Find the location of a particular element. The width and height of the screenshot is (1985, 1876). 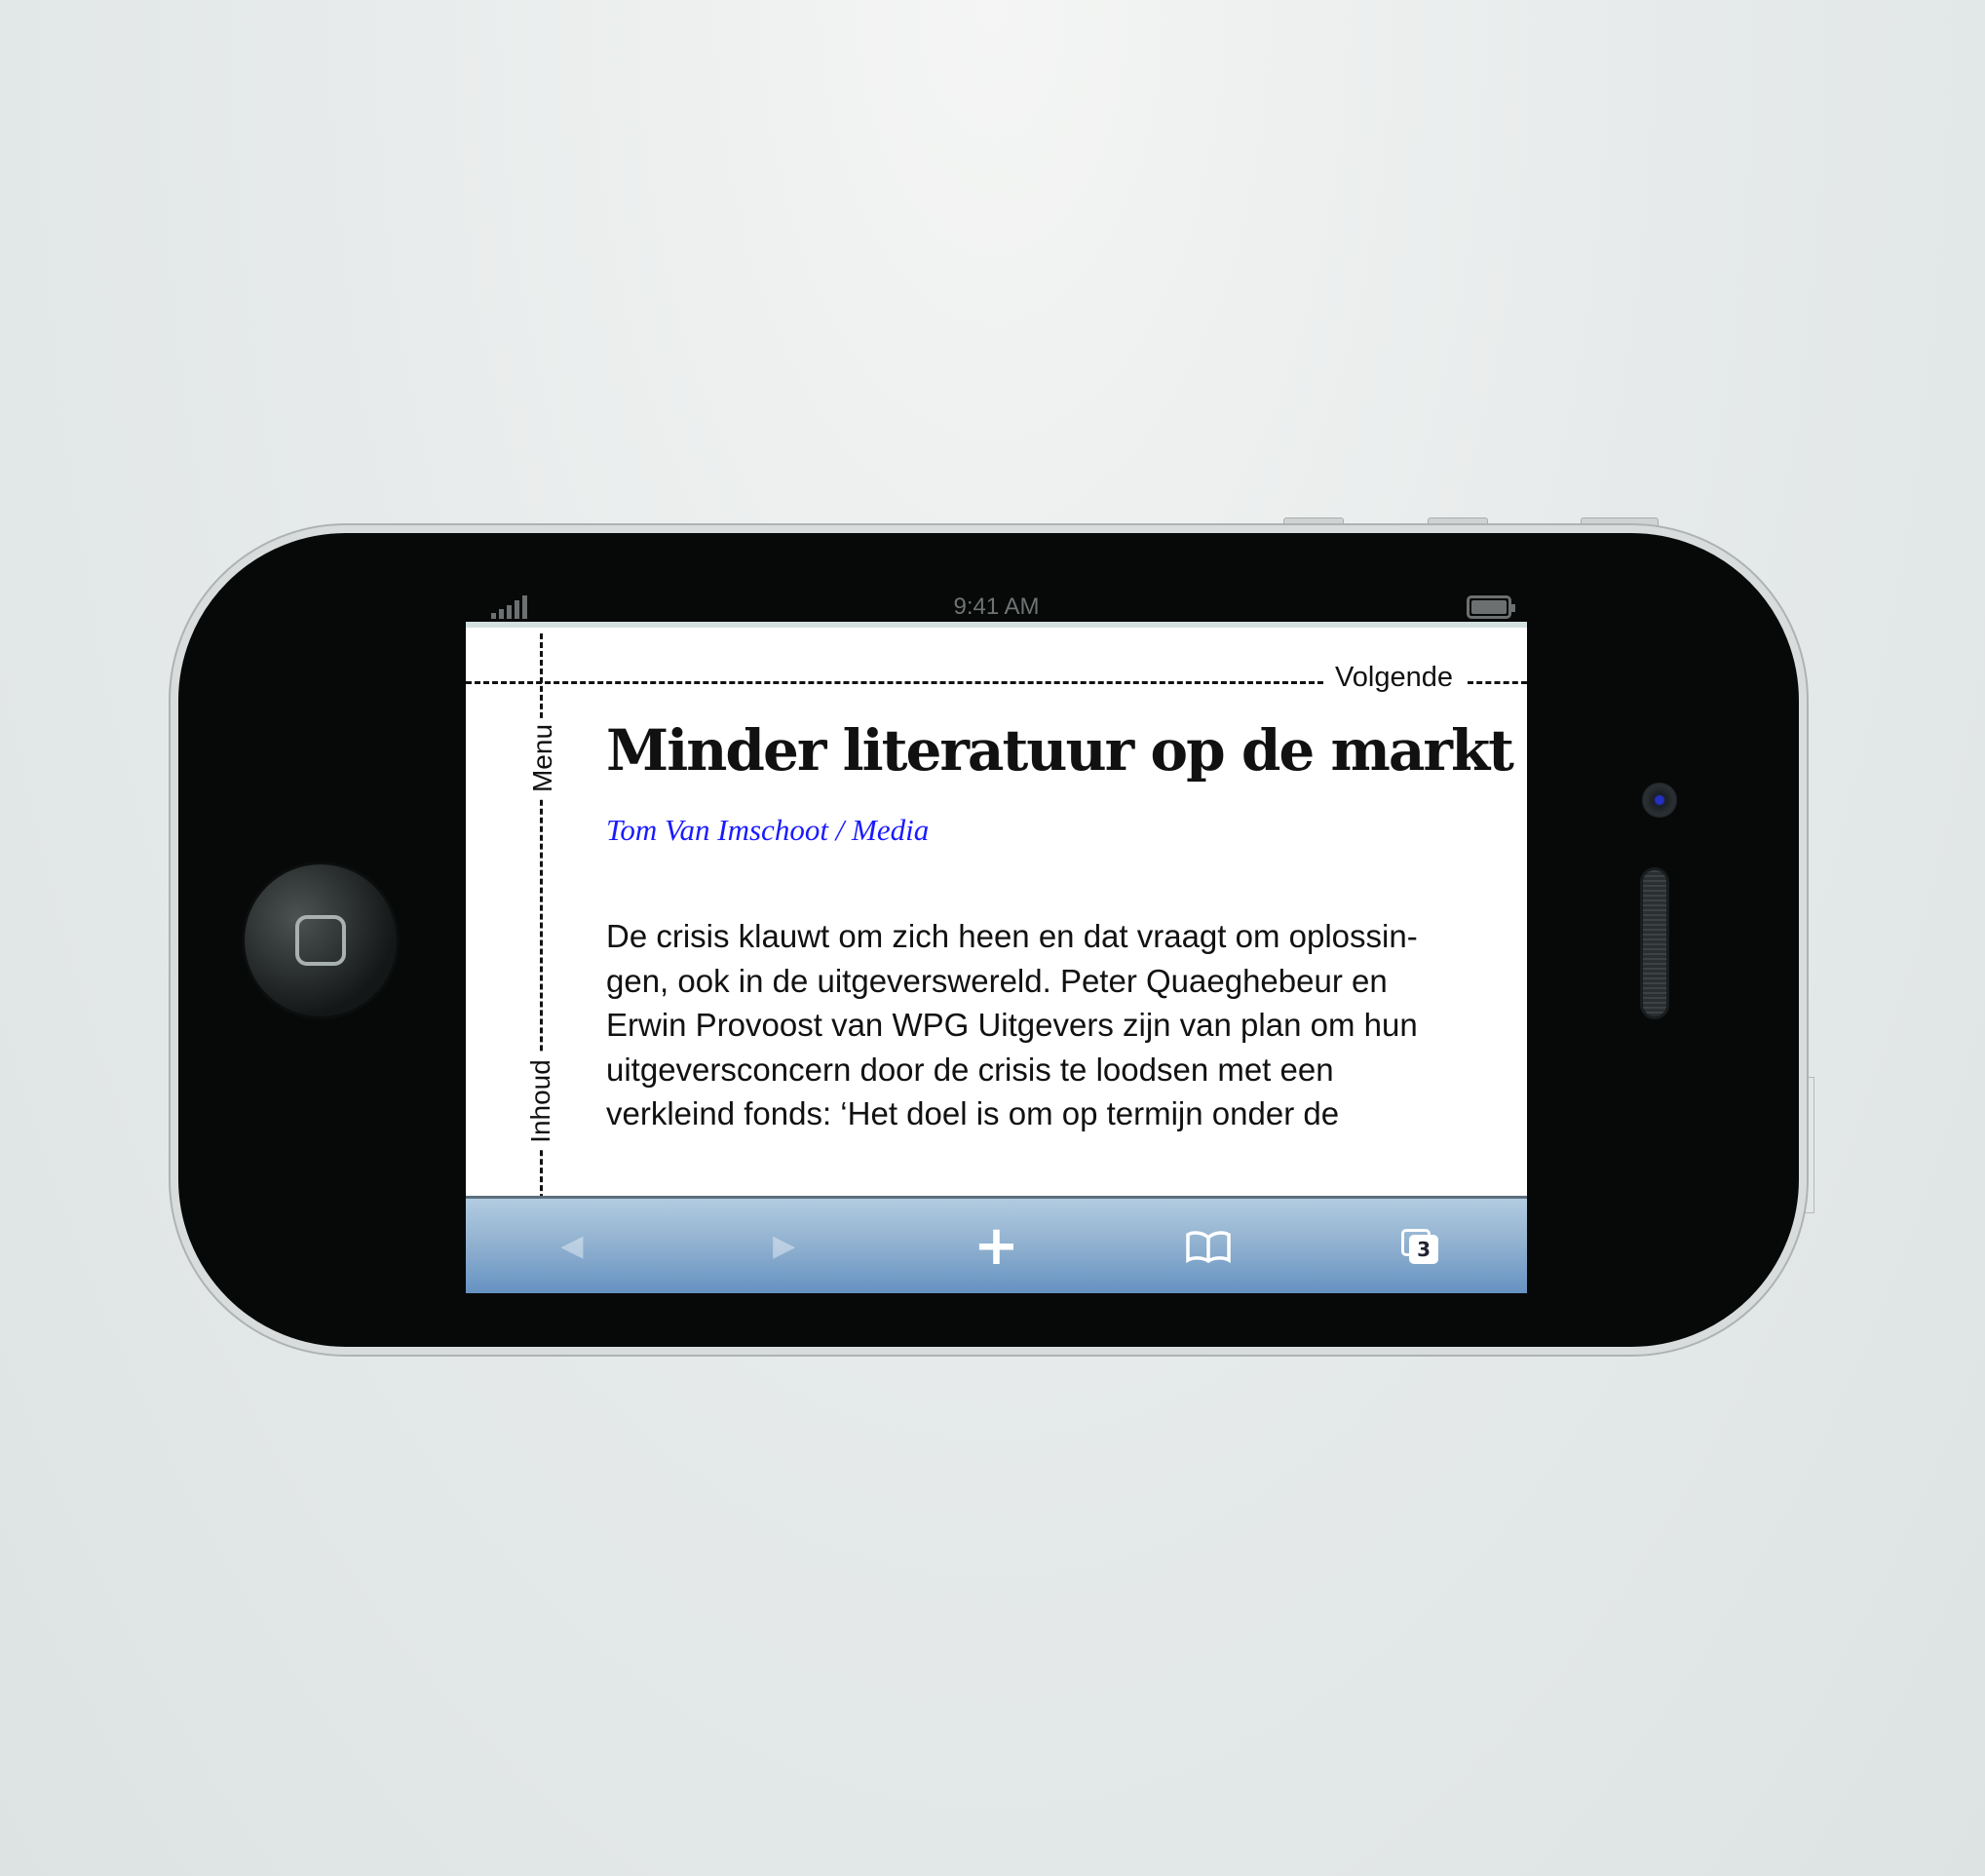

bookmarks-button is located at coordinates (1208, 1246).